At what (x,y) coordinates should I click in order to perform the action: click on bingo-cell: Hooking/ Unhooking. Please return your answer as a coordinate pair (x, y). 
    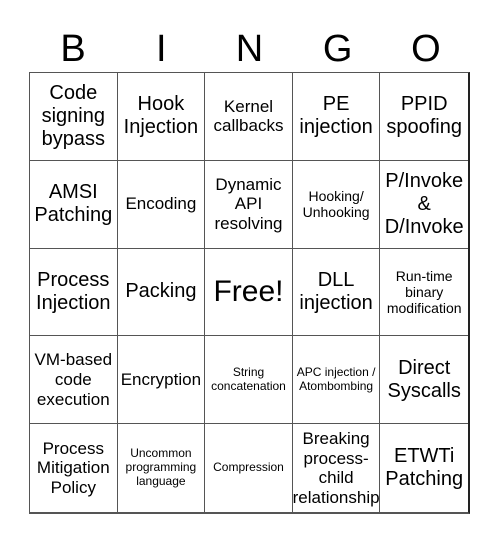
    Looking at the image, I should click on (336, 204).